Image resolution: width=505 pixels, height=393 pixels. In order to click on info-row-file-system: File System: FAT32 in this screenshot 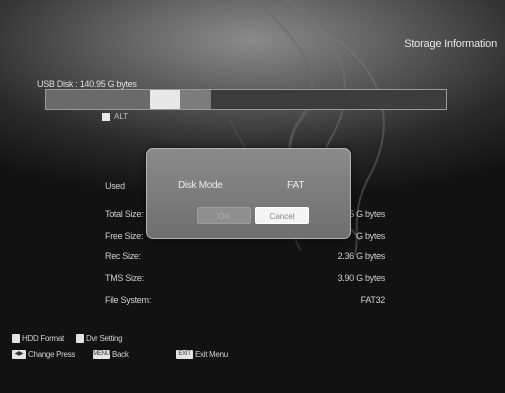, I will do `click(245, 302)`.